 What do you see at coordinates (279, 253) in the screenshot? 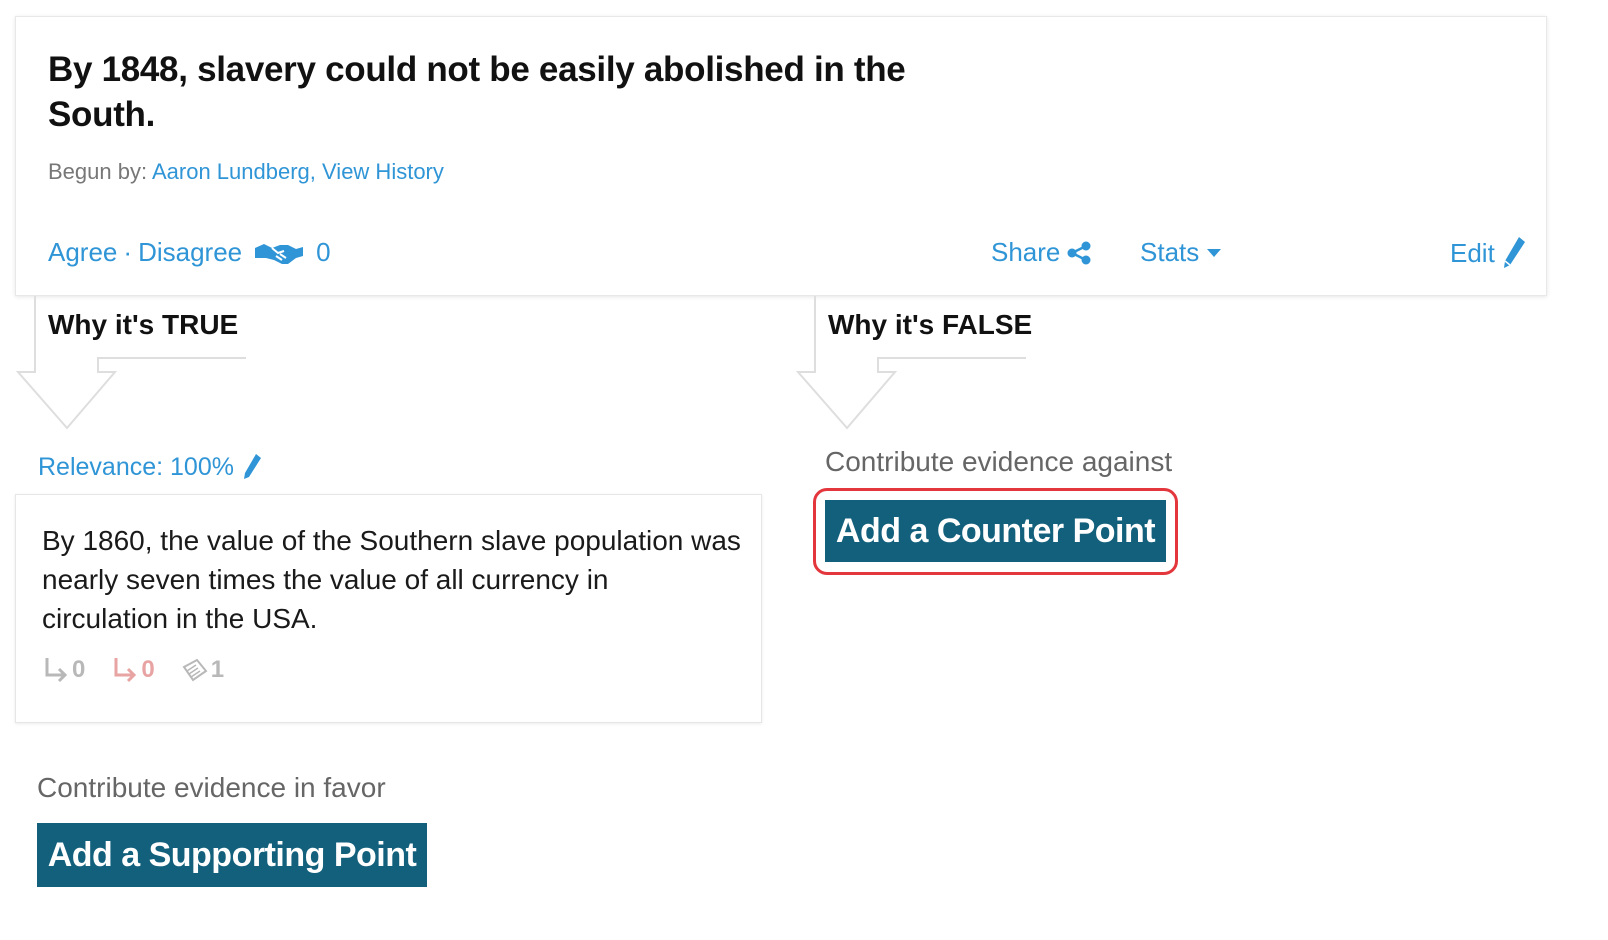
I see `handshake-icon` at bounding box center [279, 253].